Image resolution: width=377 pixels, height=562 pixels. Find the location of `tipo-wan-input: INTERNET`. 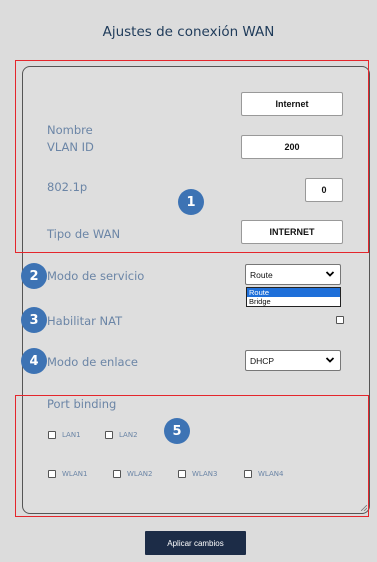

tipo-wan-input: INTERNET is located at coordinates (292, 232).